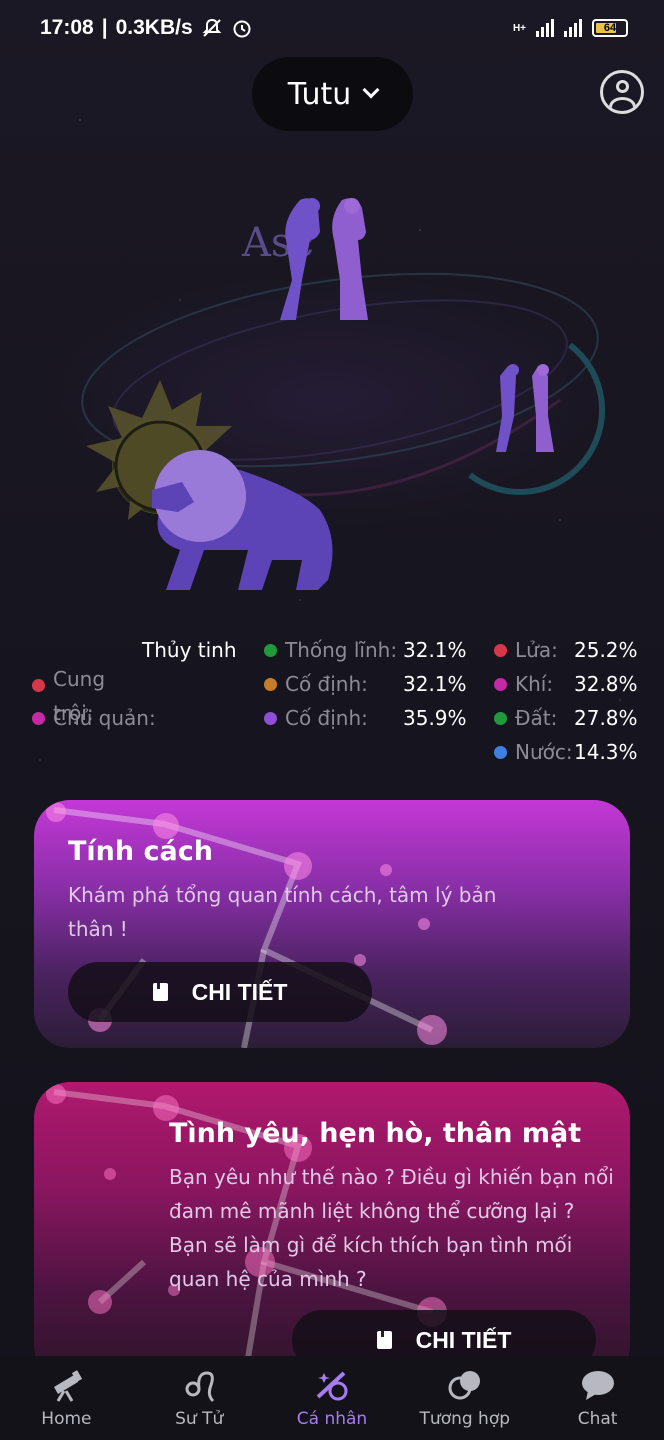 The width and height of the screenshot is (664, 1440). Describe the element at coordinates (330, 650) in the screenshot. I see `stat-thong-linh: Thống lĩnh:` at that location.